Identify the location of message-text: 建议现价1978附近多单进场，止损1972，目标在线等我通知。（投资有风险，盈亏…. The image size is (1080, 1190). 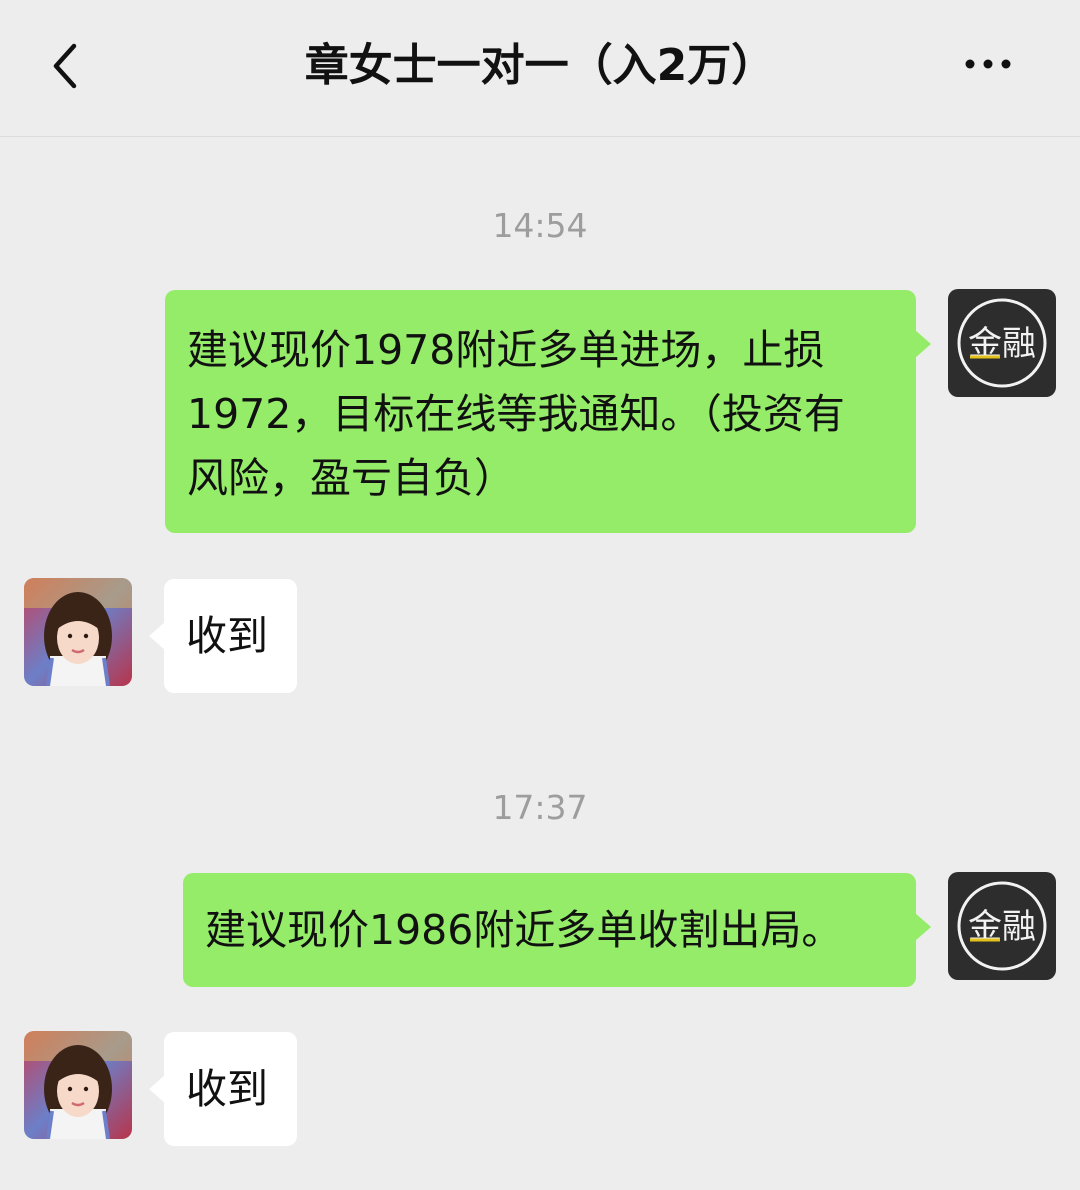
(516, 414).